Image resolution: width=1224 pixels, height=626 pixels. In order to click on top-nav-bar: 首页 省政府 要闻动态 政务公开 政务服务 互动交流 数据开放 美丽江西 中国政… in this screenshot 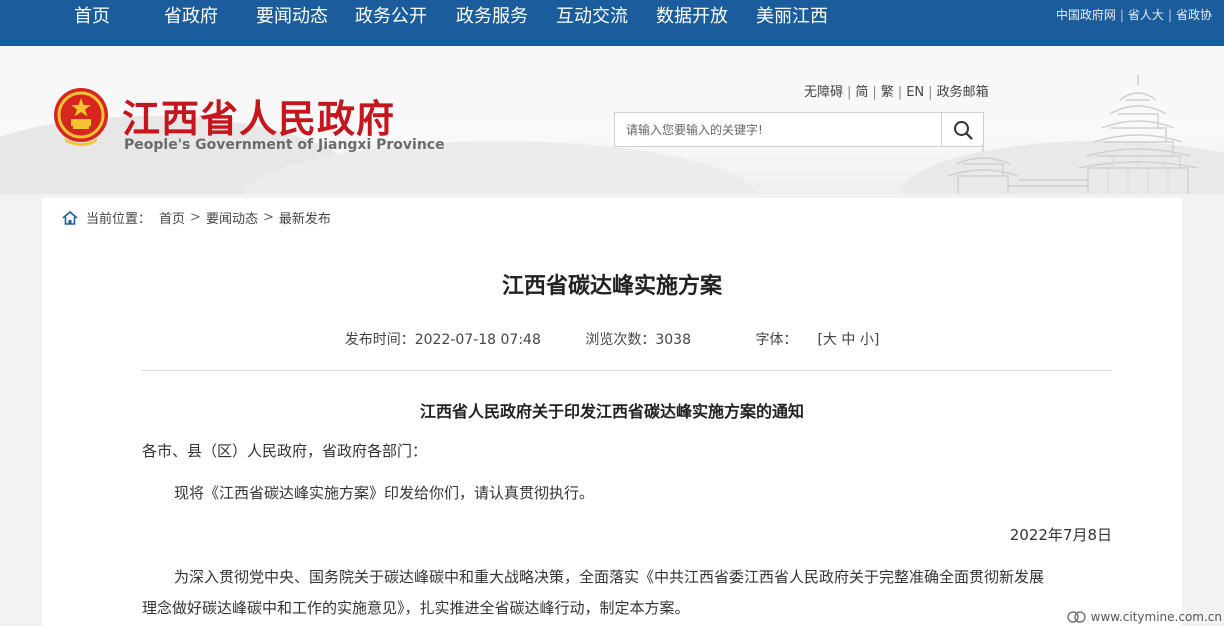, I will do `click(612, 23)`.